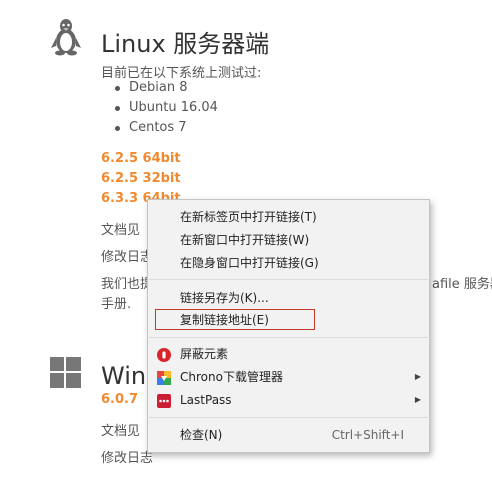  What do you see at coordinates (65, 372) in the screenshot?
I see `windows-logo-icon` at bounding box center [65, 372].